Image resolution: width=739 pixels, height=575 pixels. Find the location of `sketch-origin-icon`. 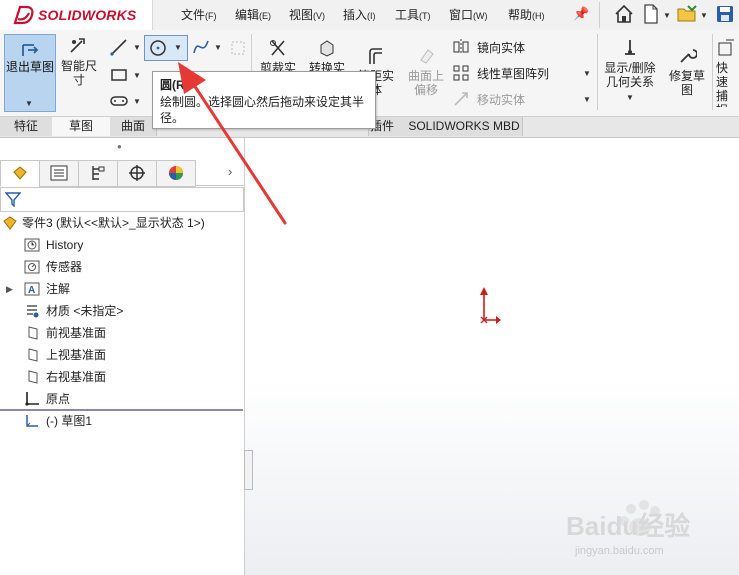

sketch-origin-icon is located at coordinates (490, 305).